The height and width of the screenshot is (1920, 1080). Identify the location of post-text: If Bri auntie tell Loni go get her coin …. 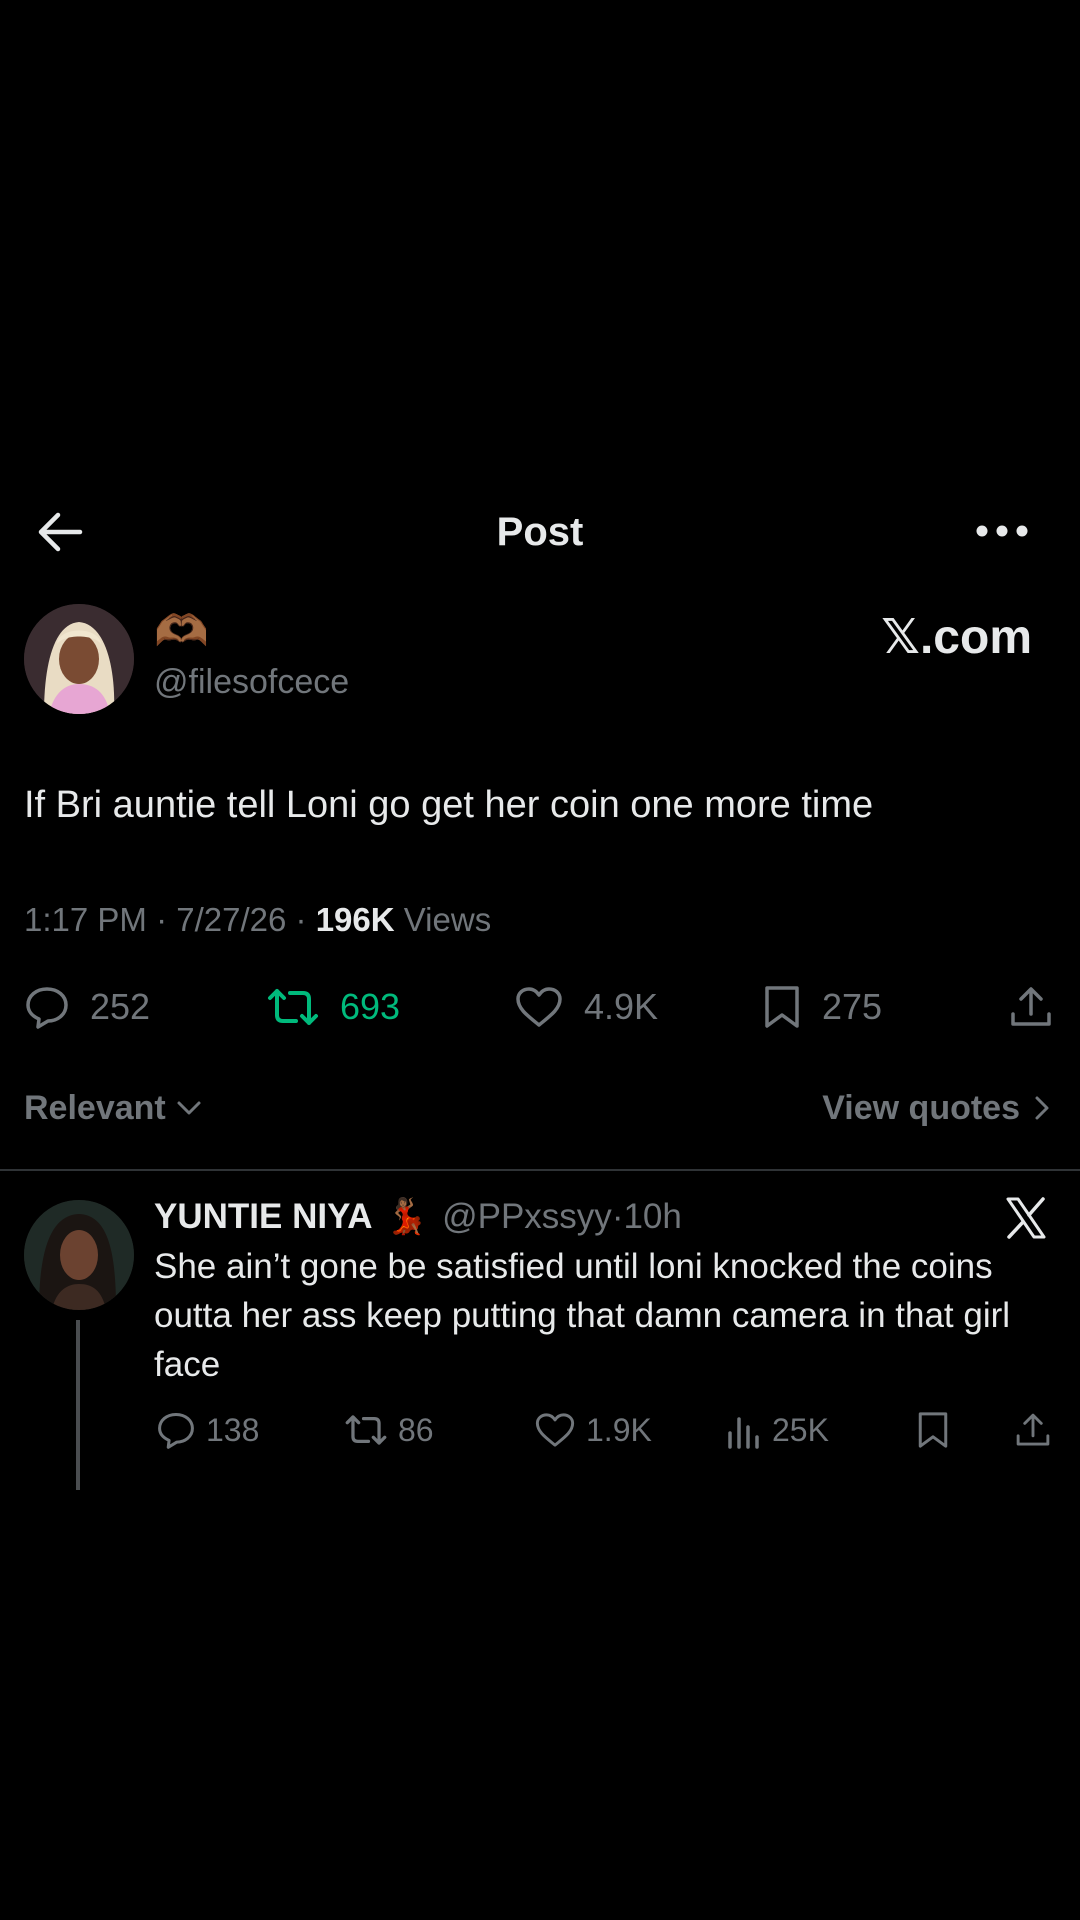
(449, 805).